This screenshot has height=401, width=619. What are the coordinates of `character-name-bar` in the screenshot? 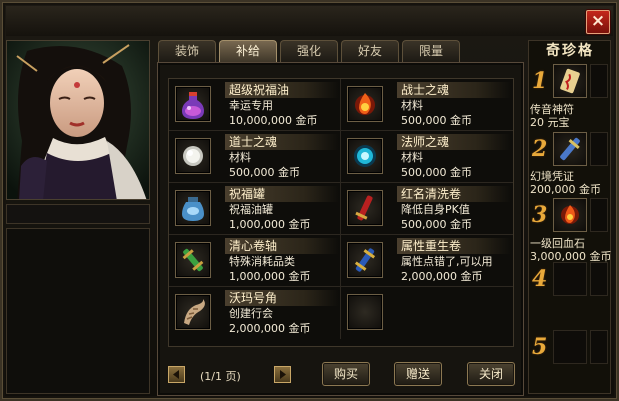 It's located at (78, 214).